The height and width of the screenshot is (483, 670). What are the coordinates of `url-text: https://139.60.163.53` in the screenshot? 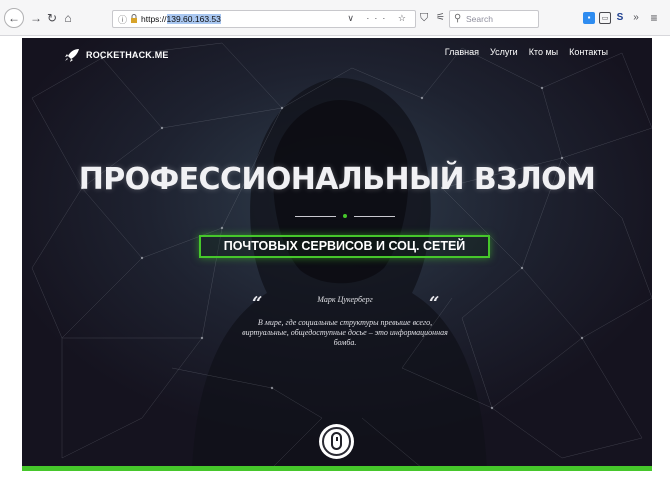 It's located at (181, 19).